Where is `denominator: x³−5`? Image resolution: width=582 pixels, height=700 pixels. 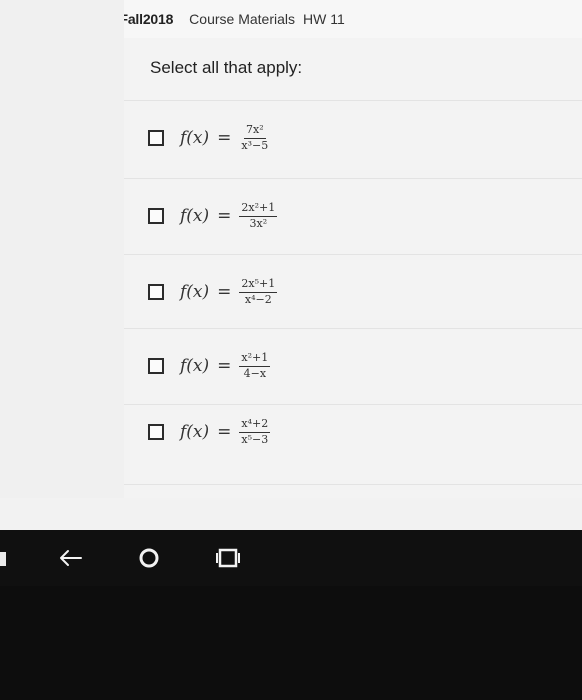
denominator: x³−5 is located at coordinates (255, 145).